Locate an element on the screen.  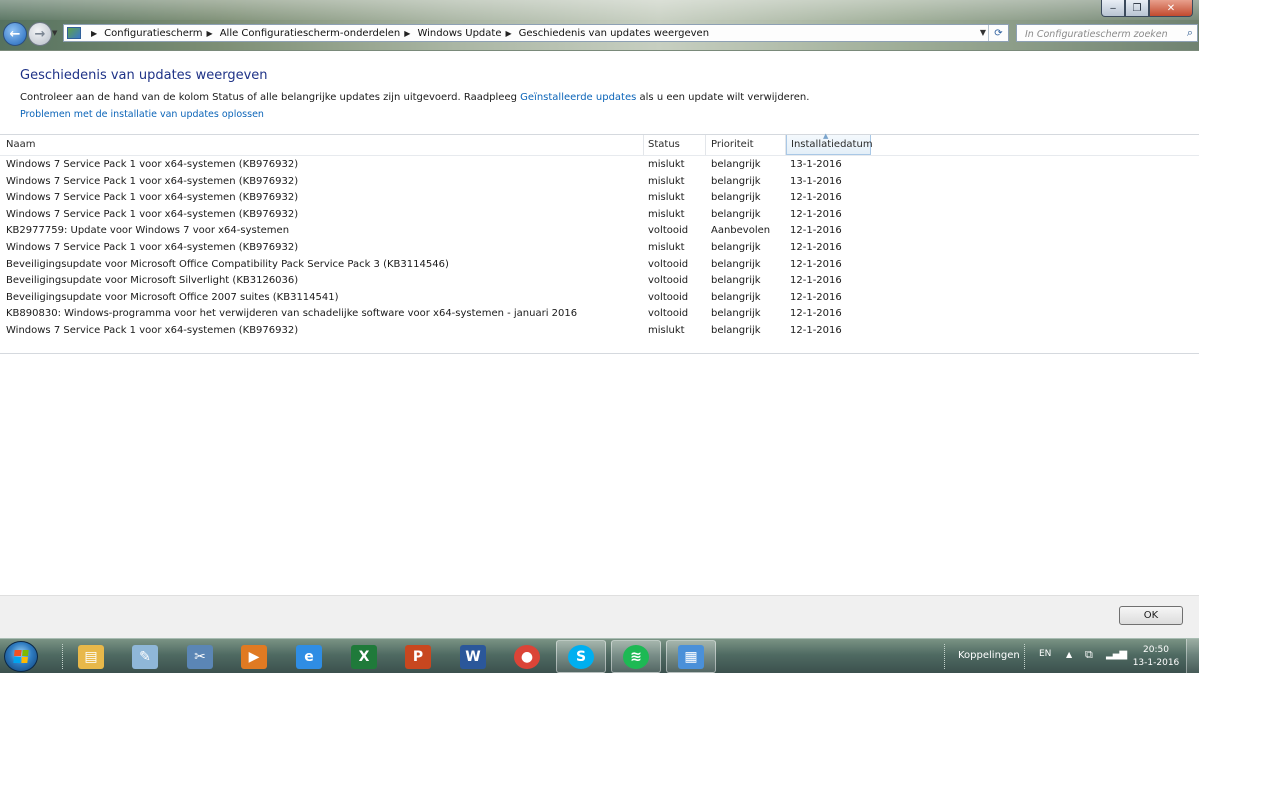
chrome-sheen is located at coordinates (599, 10).